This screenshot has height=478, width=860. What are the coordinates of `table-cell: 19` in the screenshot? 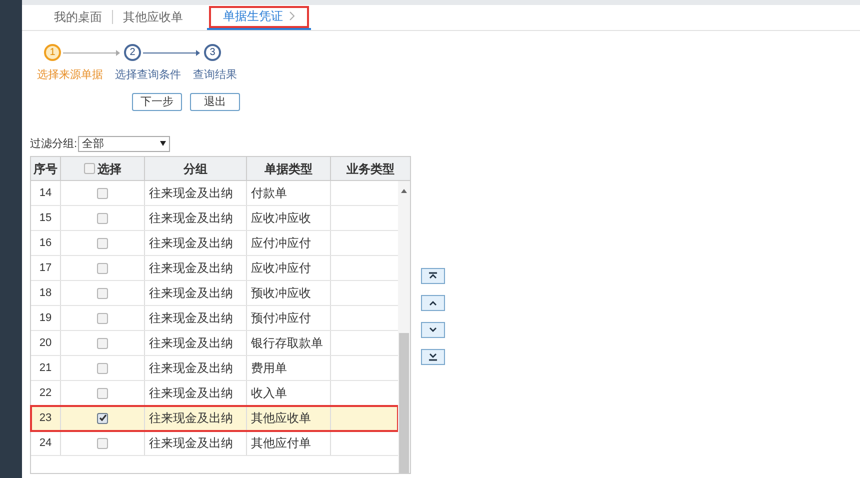 It's located at (46, 318).